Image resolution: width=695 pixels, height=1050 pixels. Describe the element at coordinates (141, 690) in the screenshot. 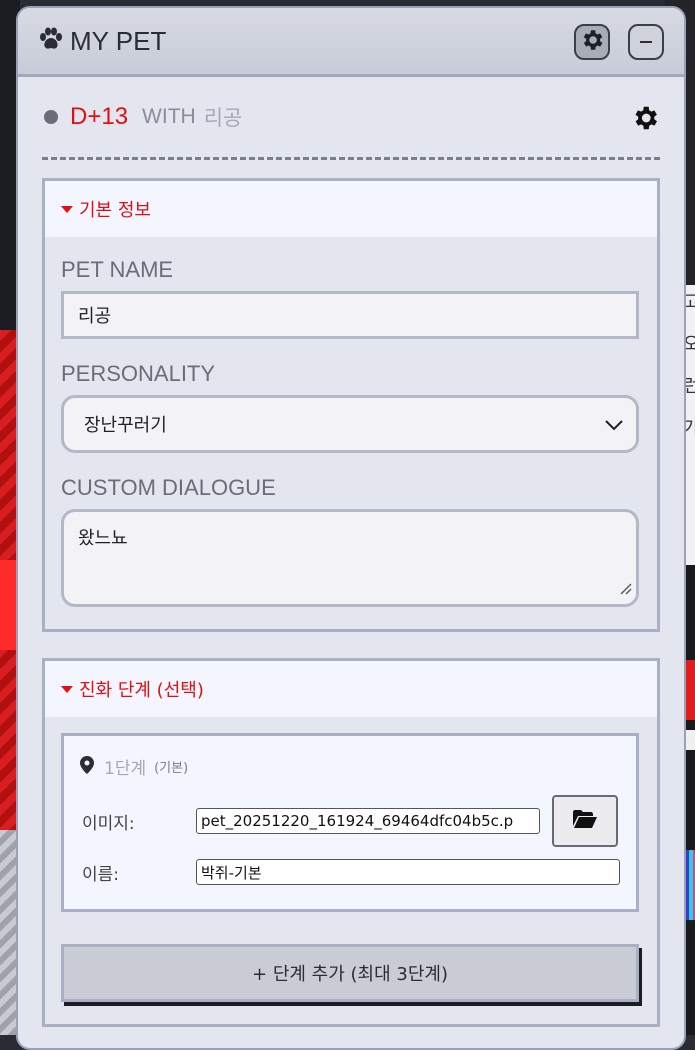

I see `evolution-title: 진화 단계 (선택)` at that location.